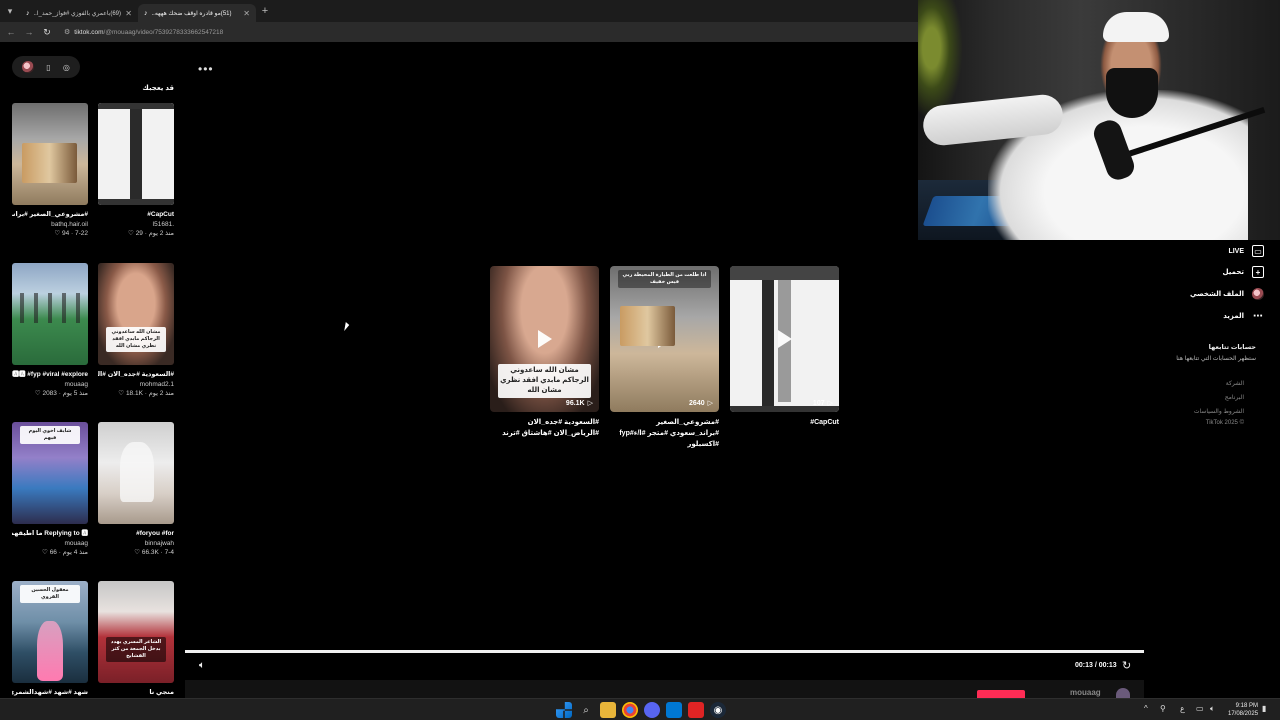 The height and width of the screenshot is (720, 1280). Describe the element at coordinates (67, 32) in the screenshot. I see `site-info-icon: ⚙` at that location.